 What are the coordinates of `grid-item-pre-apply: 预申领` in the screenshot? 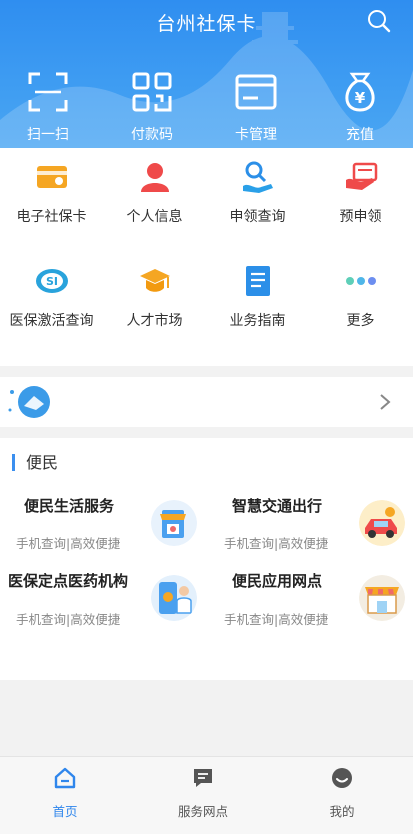 It's located at (360, 193).